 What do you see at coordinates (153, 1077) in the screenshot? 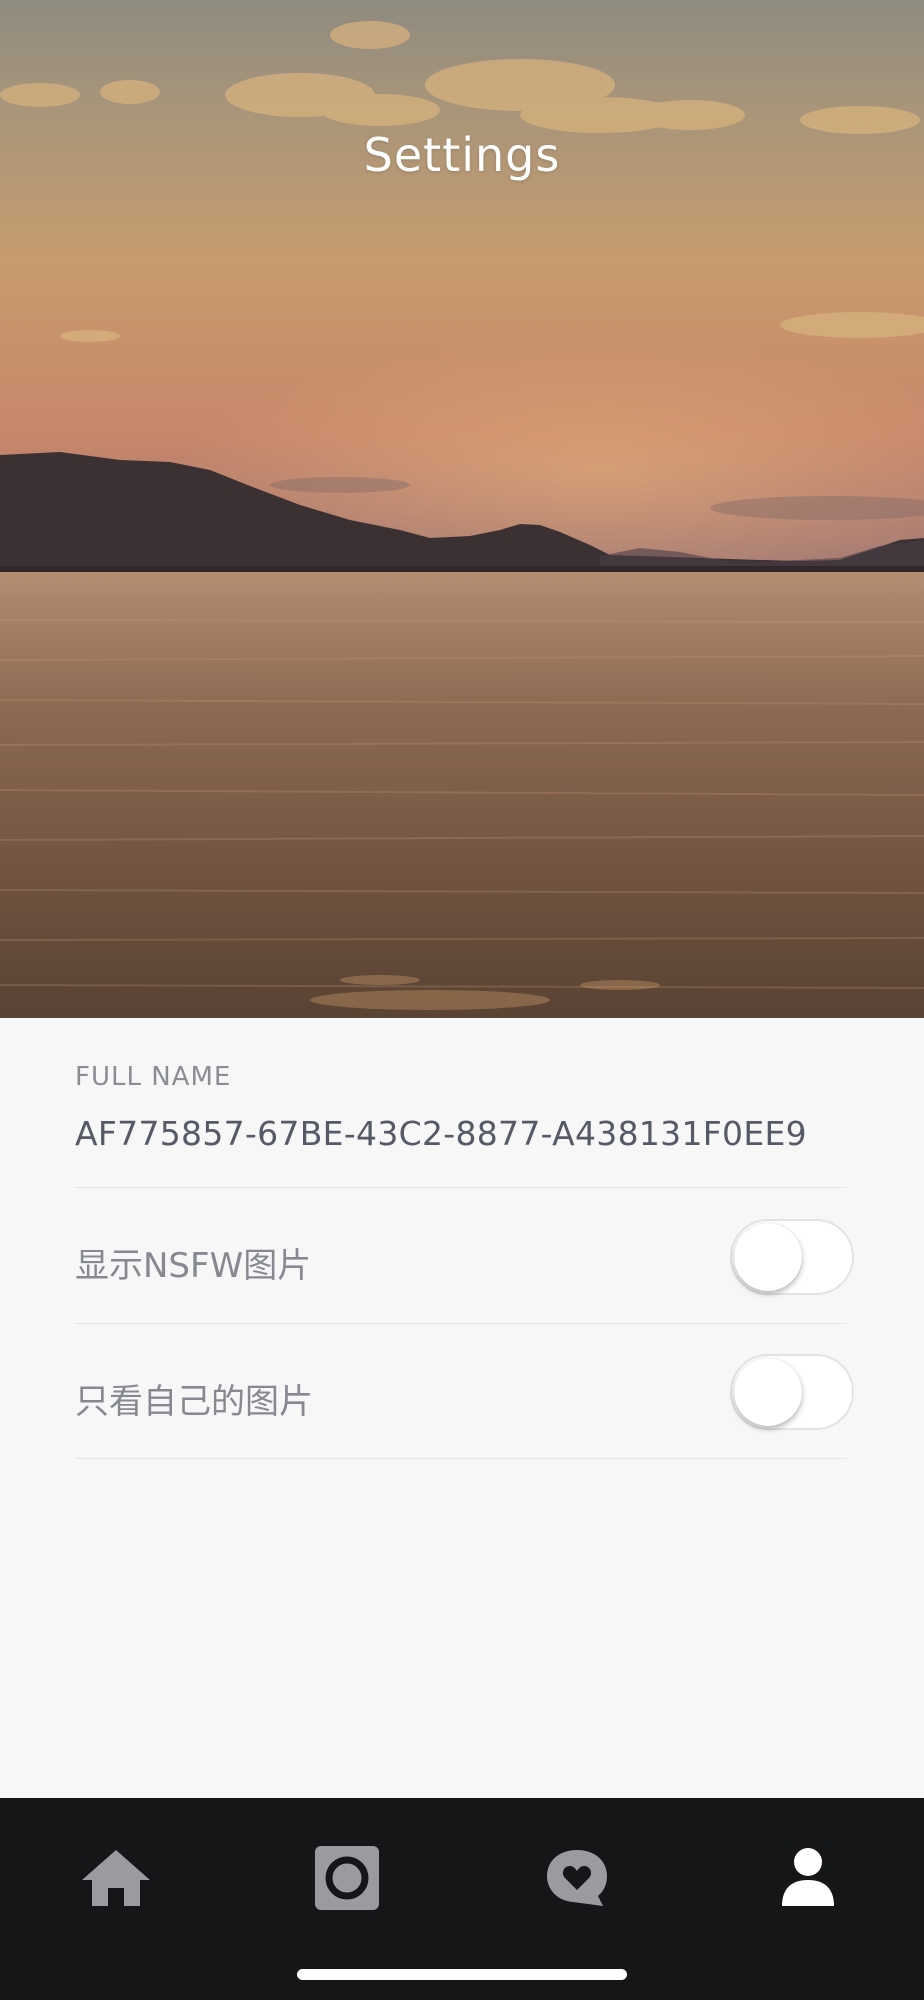
I see `full-name-label: FULL NAME` at bounding box center [153, 1077].